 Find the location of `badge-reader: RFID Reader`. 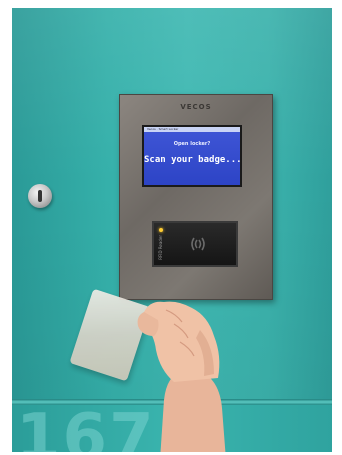

badge-reader: RFID Reader is located at coordinates (195, 244).